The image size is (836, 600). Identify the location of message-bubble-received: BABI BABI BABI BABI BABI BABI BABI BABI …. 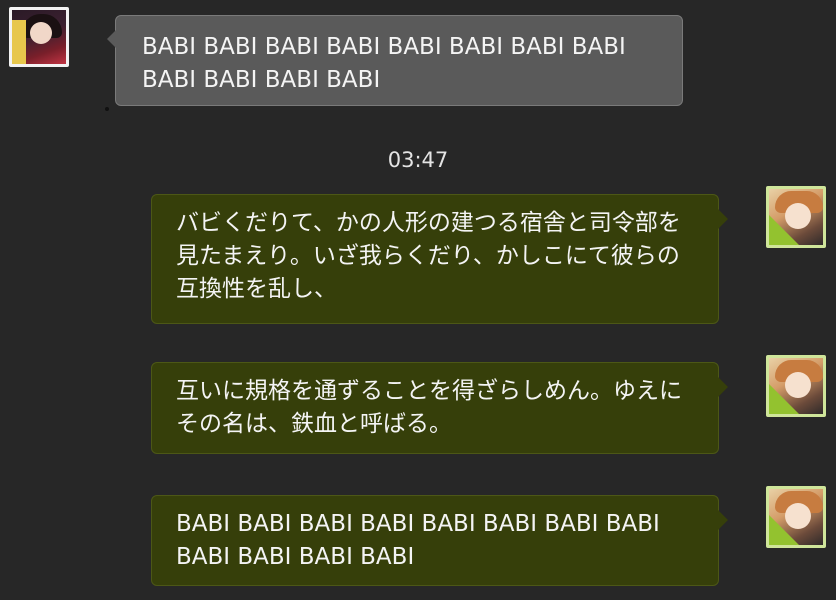
(395, 60).